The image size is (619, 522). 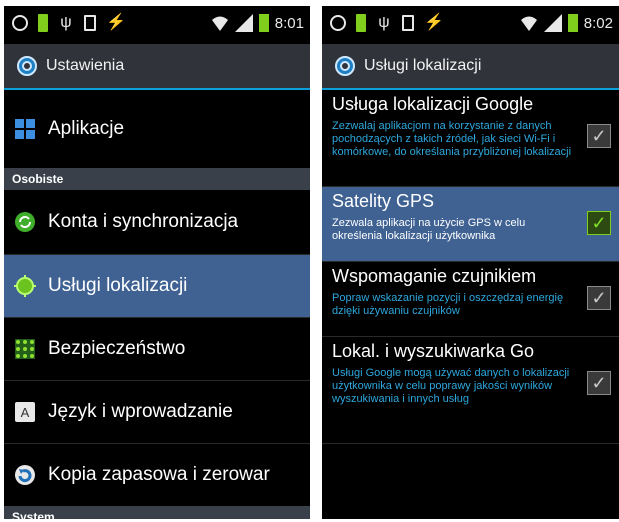 I want to click on section-header-personal: Osobiste, so click(x=157, y=179).